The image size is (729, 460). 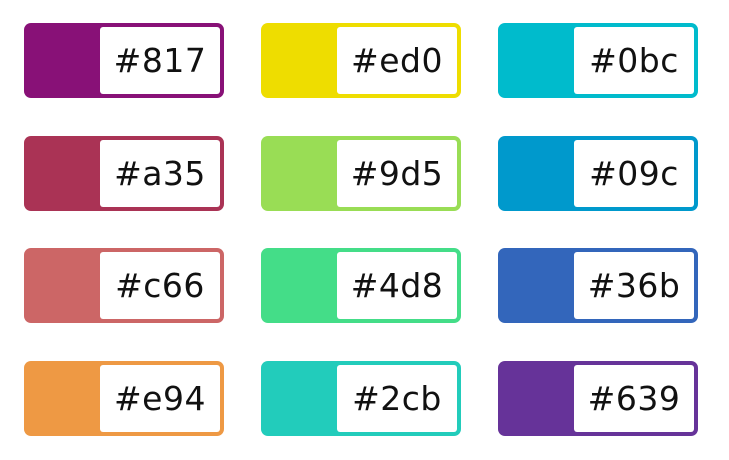 I want to click on swatch-hex-label: #4d8, so click(x=397, y=285).